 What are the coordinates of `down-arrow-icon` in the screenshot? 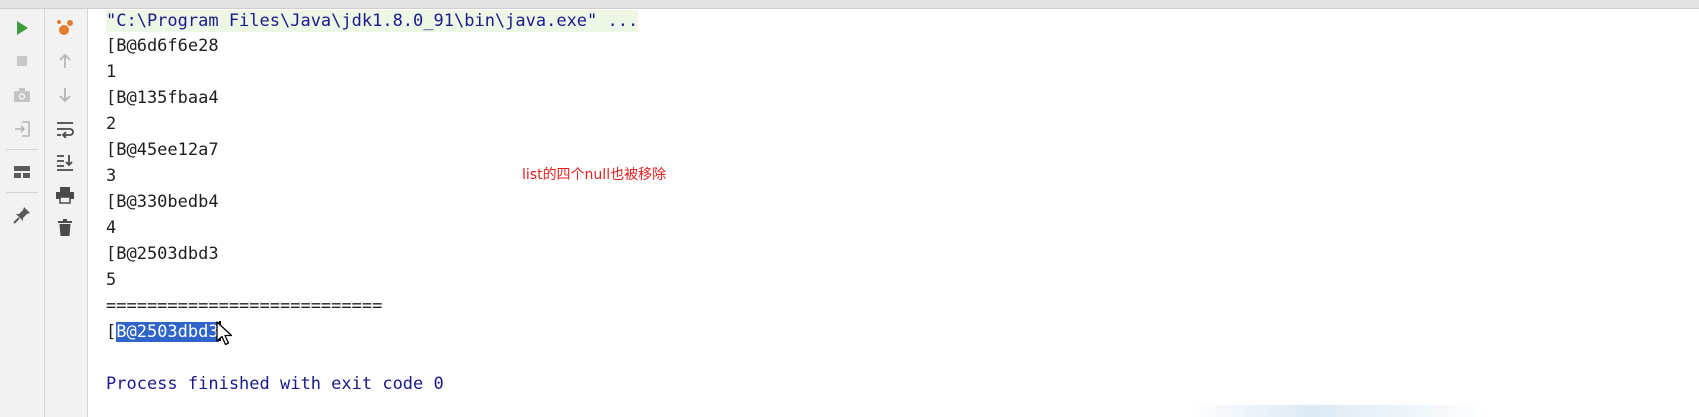 It's located at (65, 95).